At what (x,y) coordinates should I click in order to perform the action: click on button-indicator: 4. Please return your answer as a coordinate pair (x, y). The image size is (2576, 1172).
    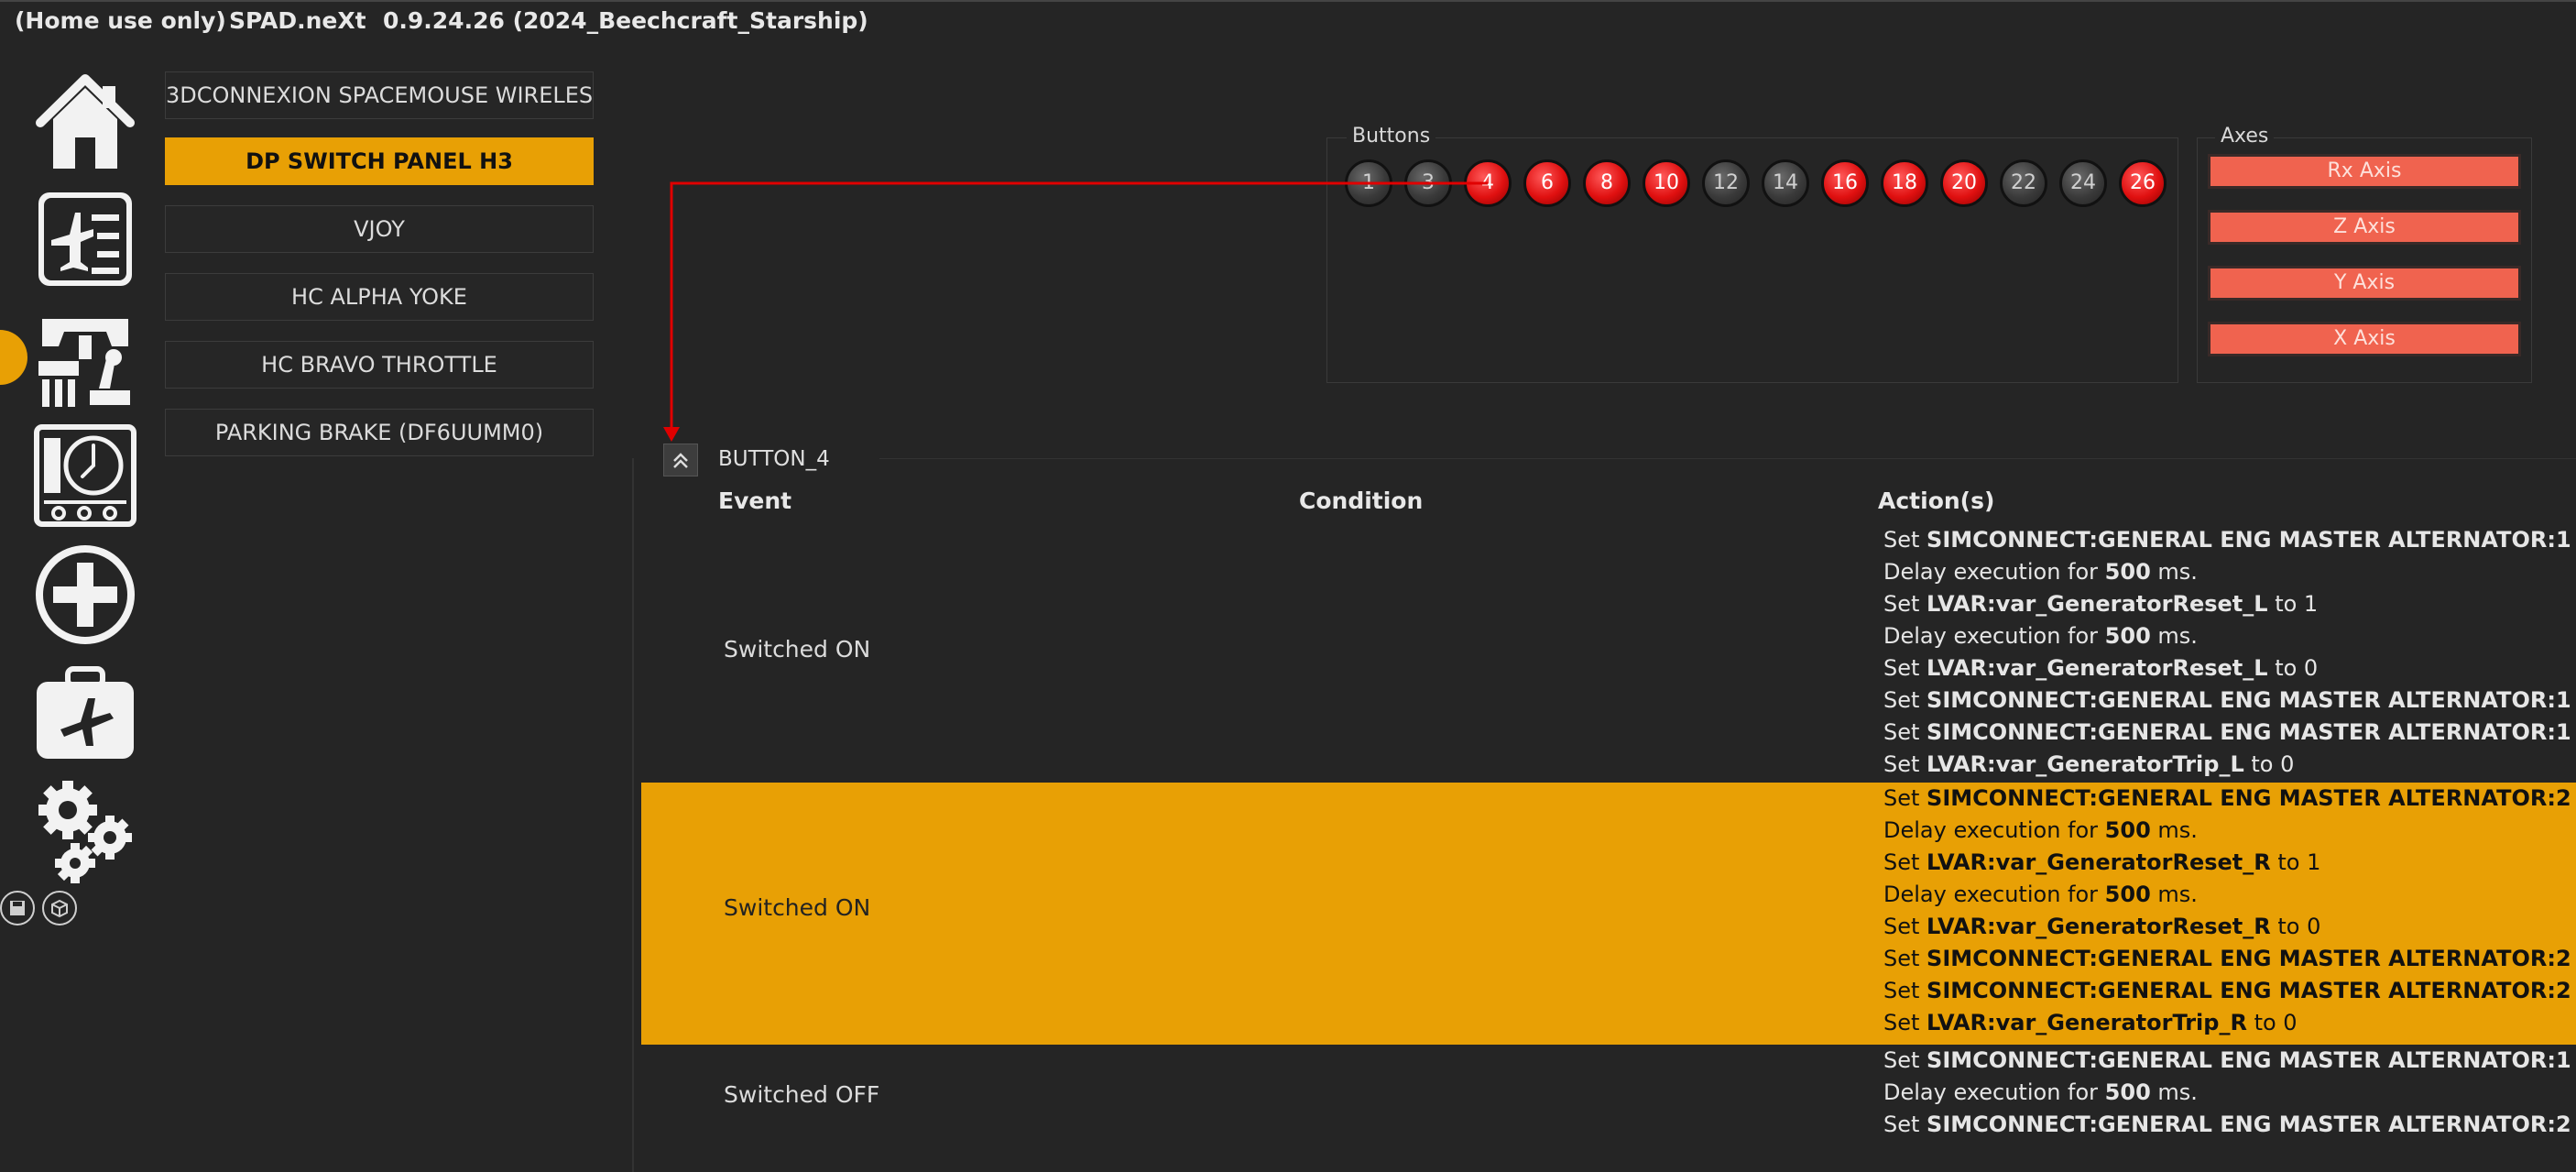
    Looking at the image, I should click on (1488, 183).